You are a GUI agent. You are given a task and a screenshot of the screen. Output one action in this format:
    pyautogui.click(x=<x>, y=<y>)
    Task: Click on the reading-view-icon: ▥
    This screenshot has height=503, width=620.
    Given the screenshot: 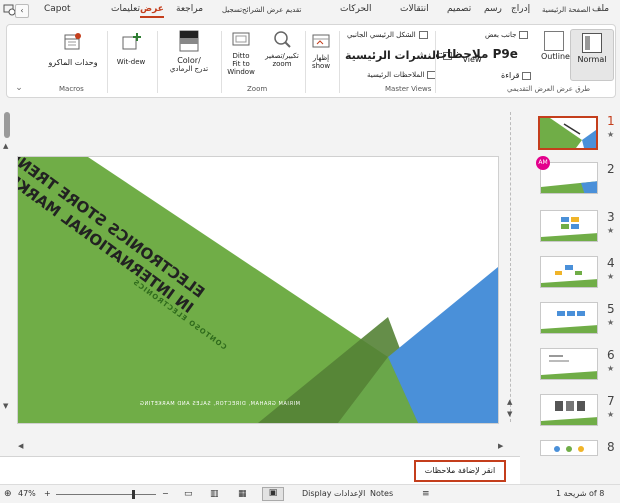 What is the action you would take?
    pyautogui.click(x=214, y=494)
    